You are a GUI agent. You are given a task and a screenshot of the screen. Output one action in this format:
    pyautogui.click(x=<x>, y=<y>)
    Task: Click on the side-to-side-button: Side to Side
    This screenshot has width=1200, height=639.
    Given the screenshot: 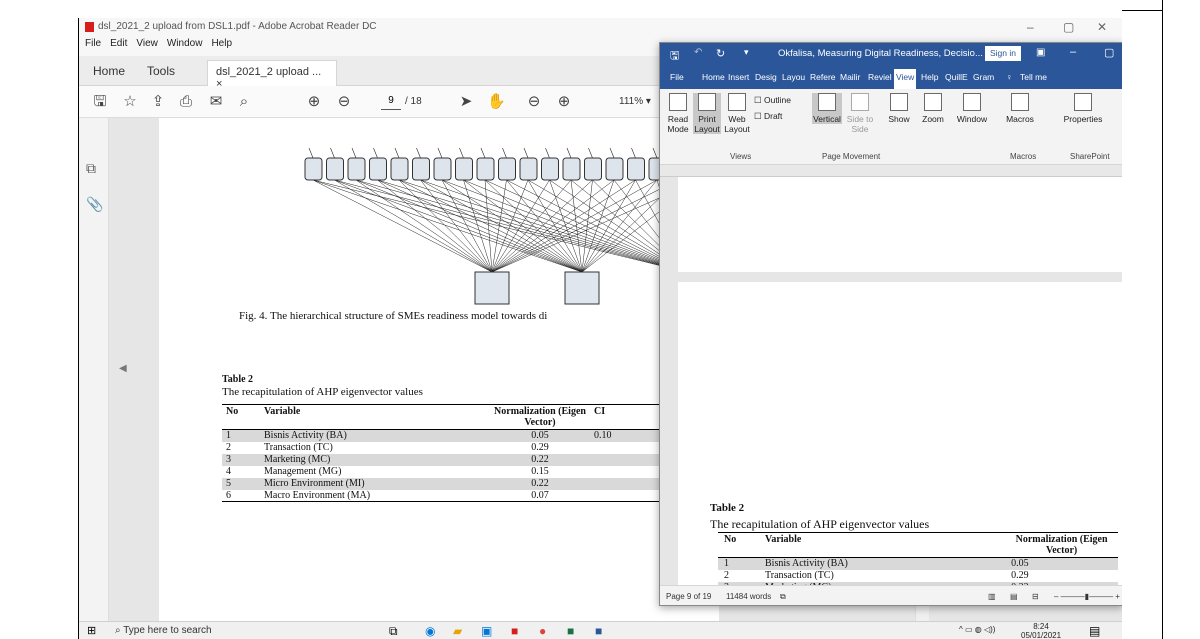 What is the action you would take?
    pyautogui.click(x=860, y=113)
    